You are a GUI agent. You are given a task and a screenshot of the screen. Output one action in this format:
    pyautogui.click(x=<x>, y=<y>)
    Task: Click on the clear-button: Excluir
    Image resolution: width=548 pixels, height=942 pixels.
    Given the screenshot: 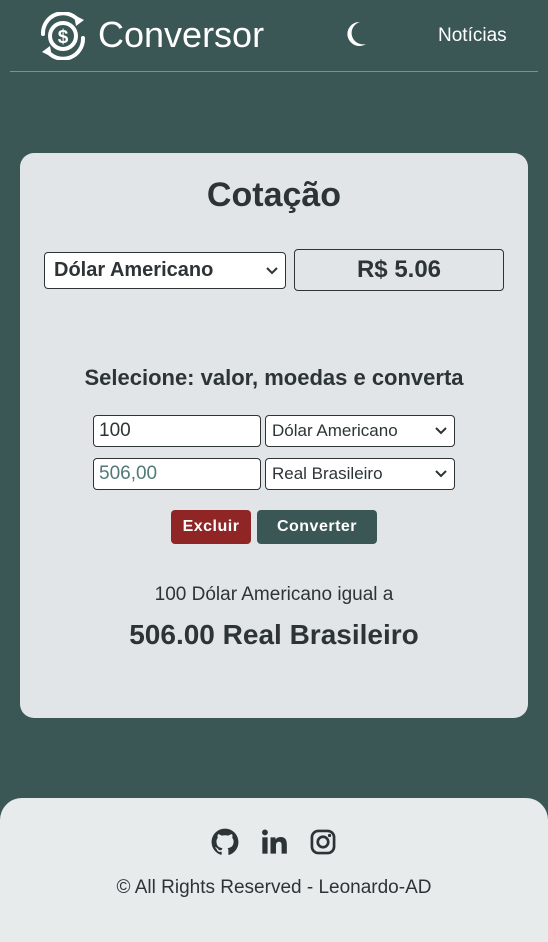 What is the action you would take?
    pyautogui.click(x=211, y=527)
    